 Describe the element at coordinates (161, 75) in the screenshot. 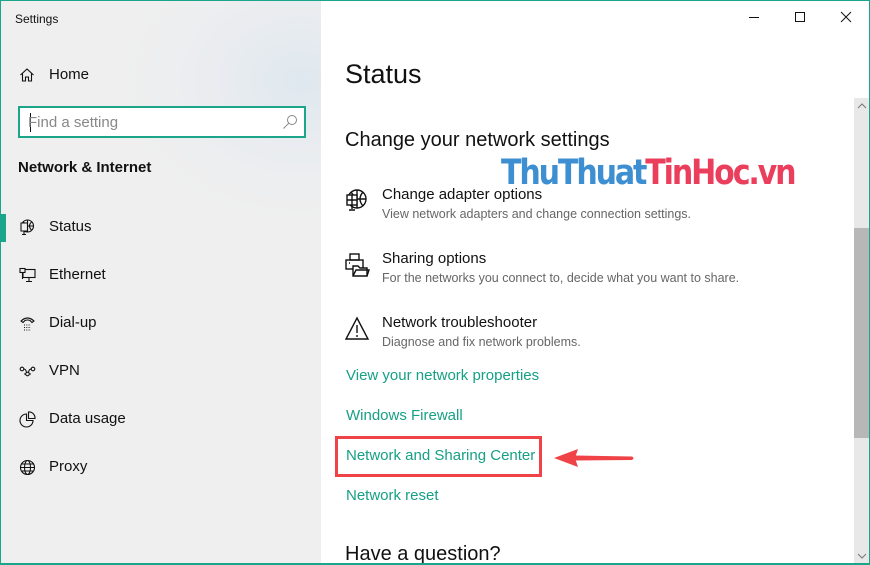

I see `sidebar-home: Home` at that location.